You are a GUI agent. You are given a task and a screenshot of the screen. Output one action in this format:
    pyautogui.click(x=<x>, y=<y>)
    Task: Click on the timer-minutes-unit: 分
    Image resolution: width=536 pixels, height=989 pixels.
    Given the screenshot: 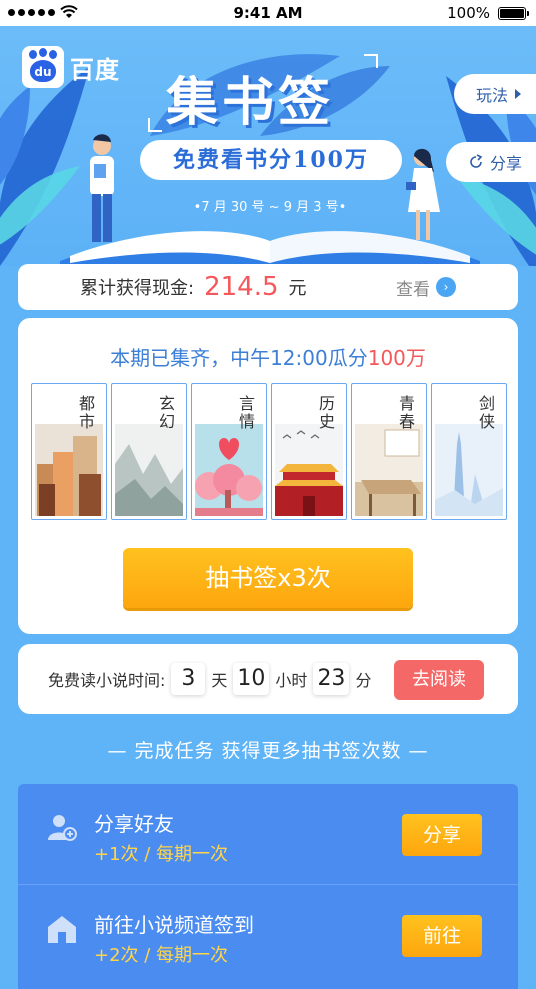 What is the action you would take?
    pyautogui.click(x=363, y=680)
    